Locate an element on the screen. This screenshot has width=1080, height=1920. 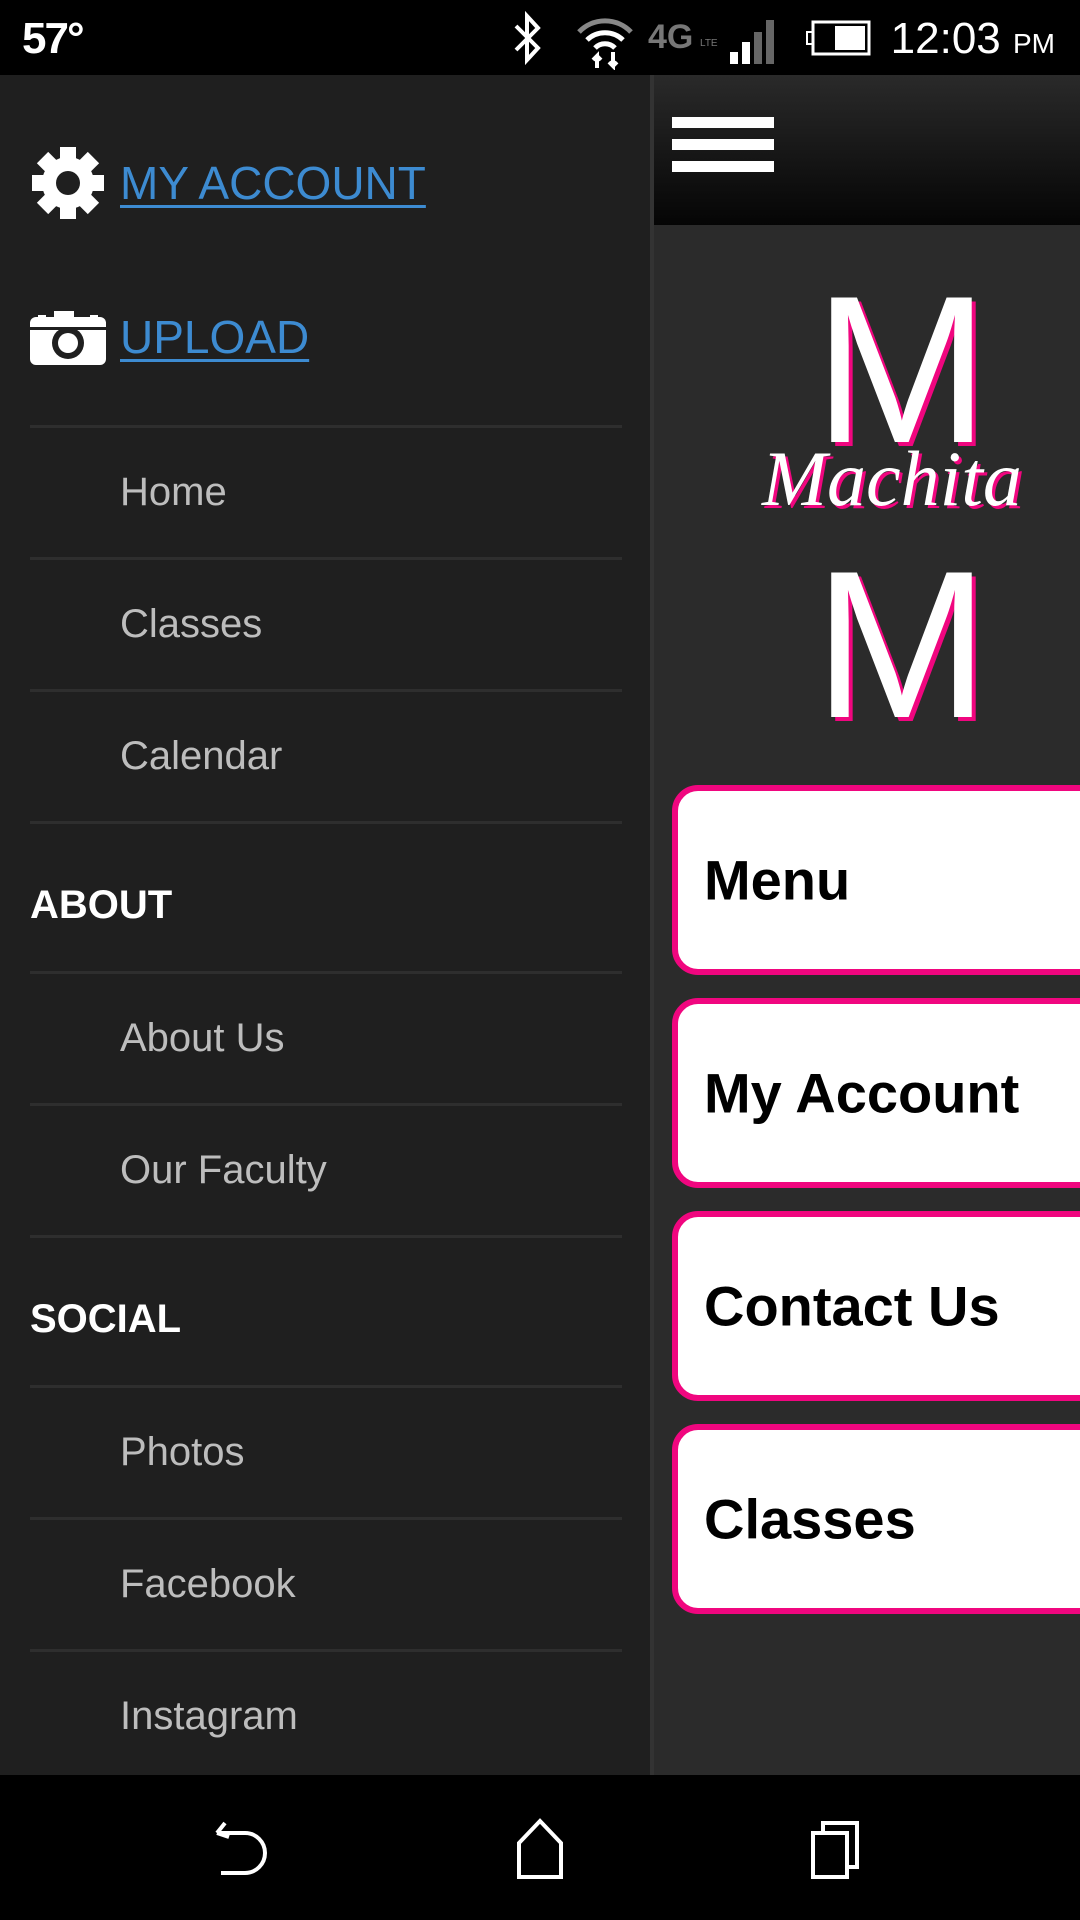
bluetooth-icon is located at coordinates (527, 38).